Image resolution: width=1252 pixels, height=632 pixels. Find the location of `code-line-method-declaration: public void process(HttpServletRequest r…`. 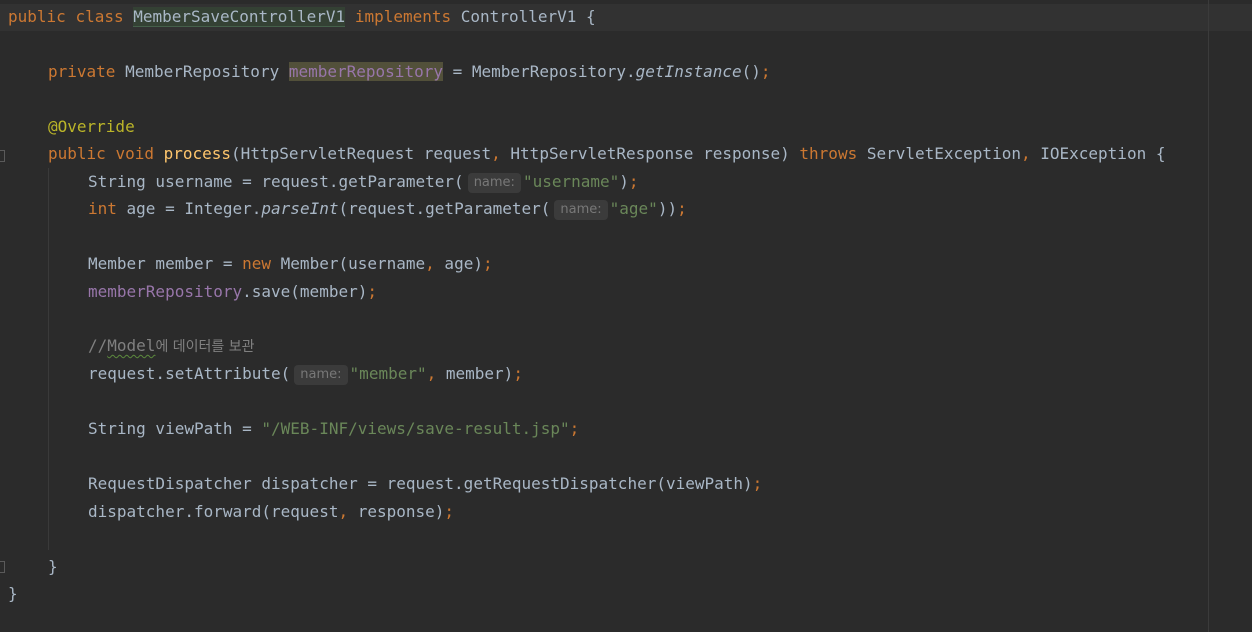

code-line-method-declaration: public void process(HttpServletRequest r… is located at coordinates (606, 154).